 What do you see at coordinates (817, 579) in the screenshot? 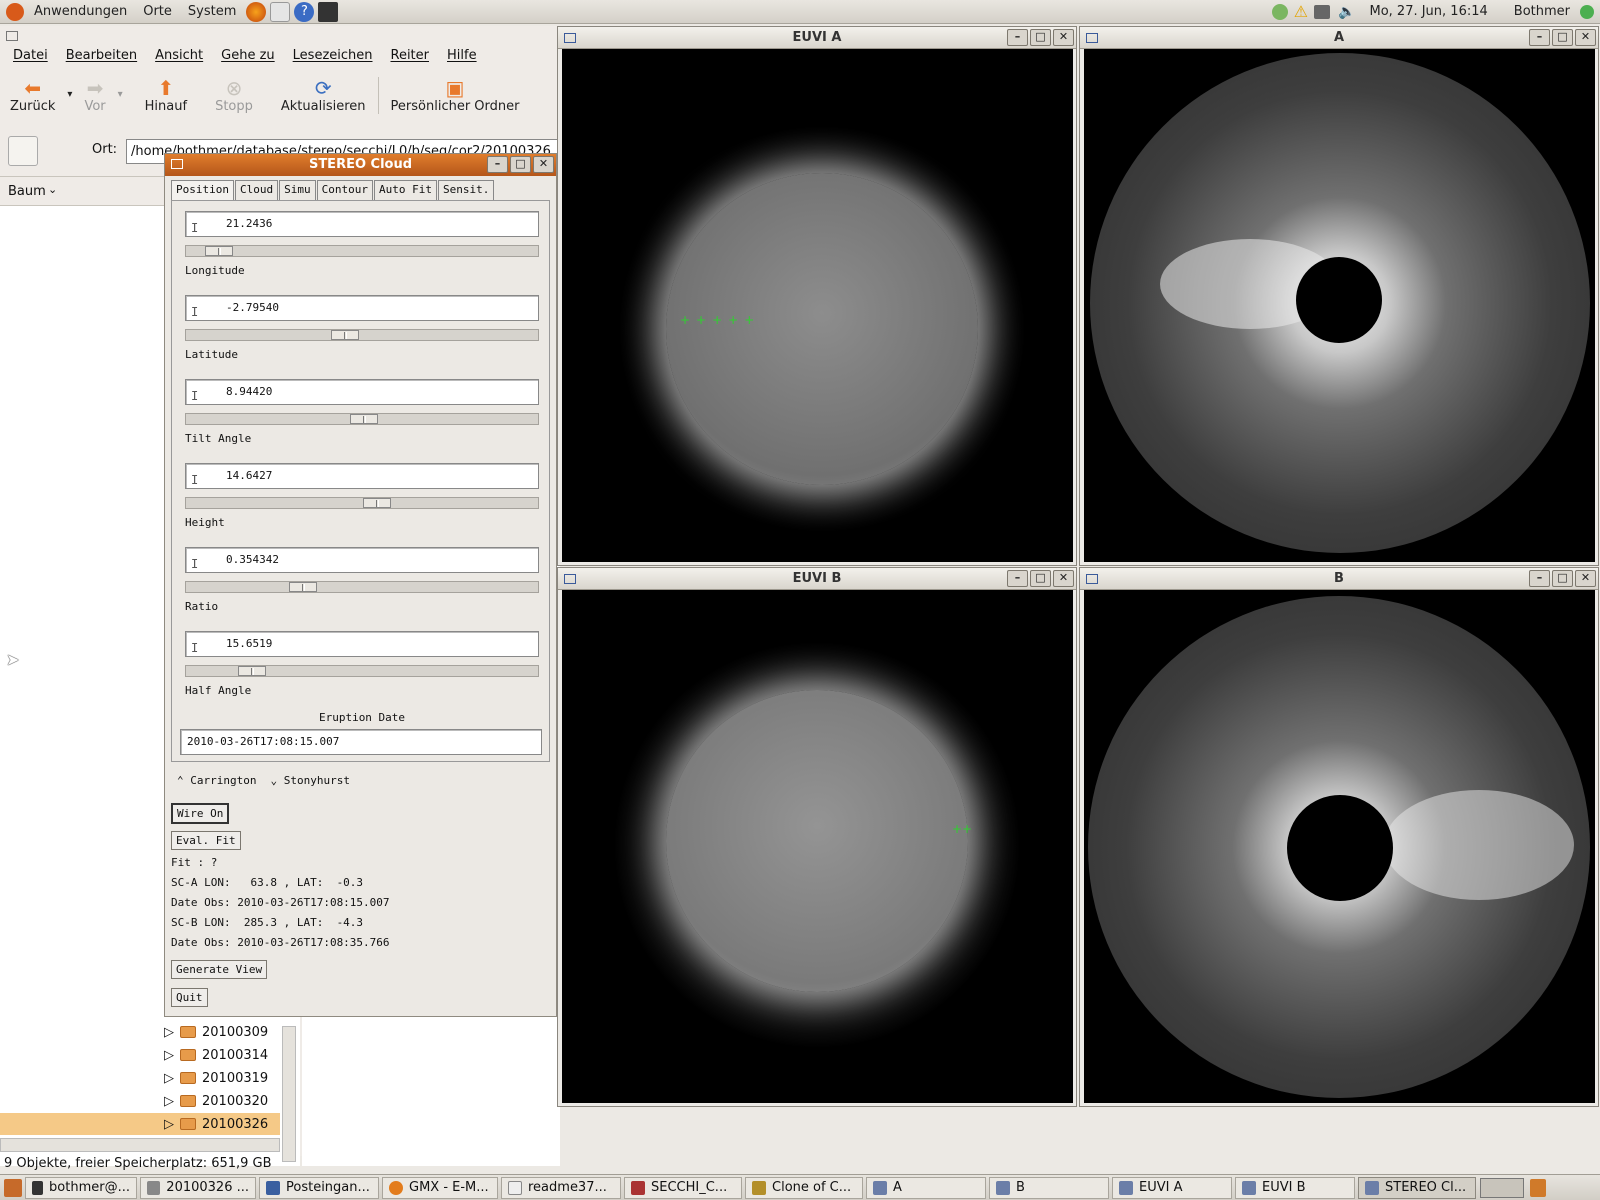
I see `euvi-b-titlebar: EUVI B – □ ✕` at bounding box center [817, 579].